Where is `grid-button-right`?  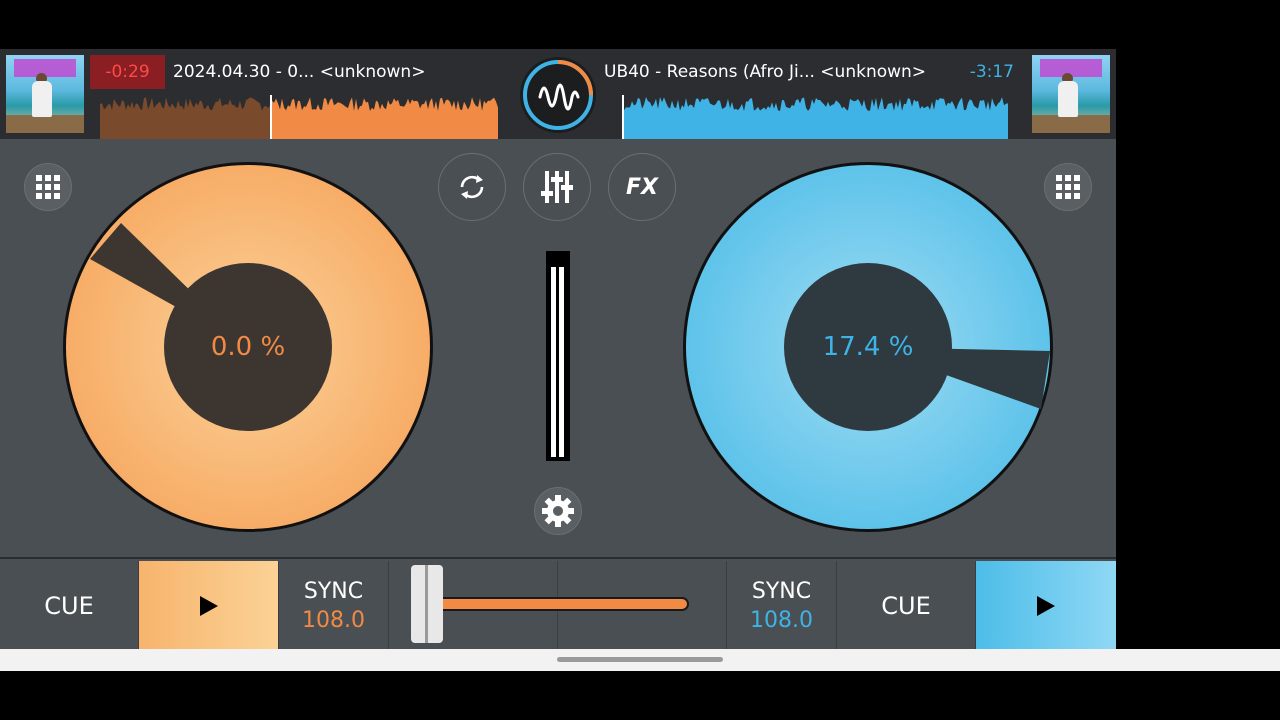
grid-button-right is located at coordinates (1068, 187).